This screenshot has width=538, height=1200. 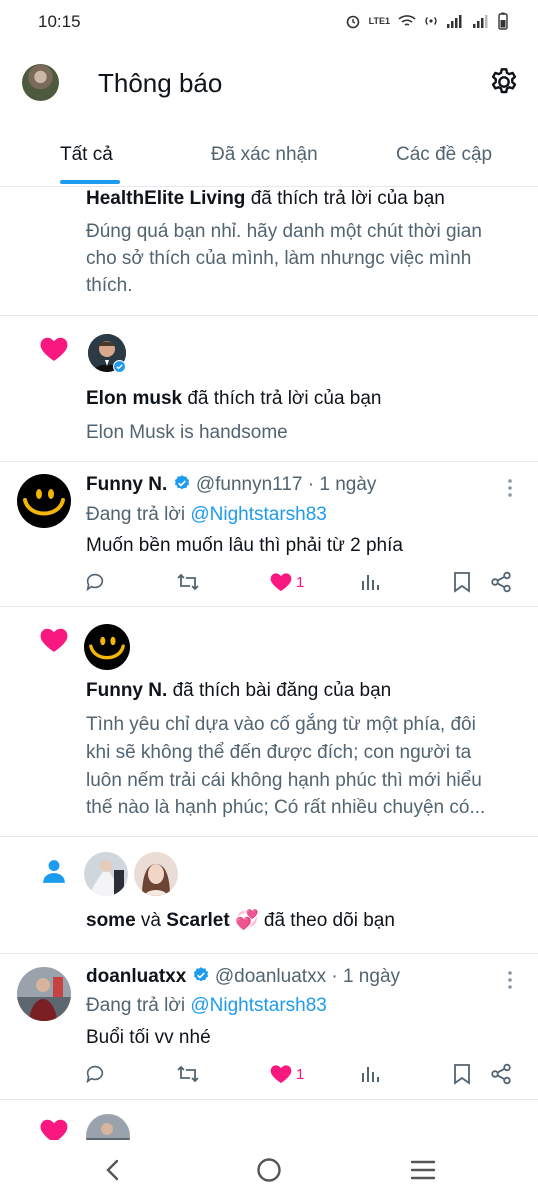 I want to click on conjunction-text: và, so click(x=150, y=920).